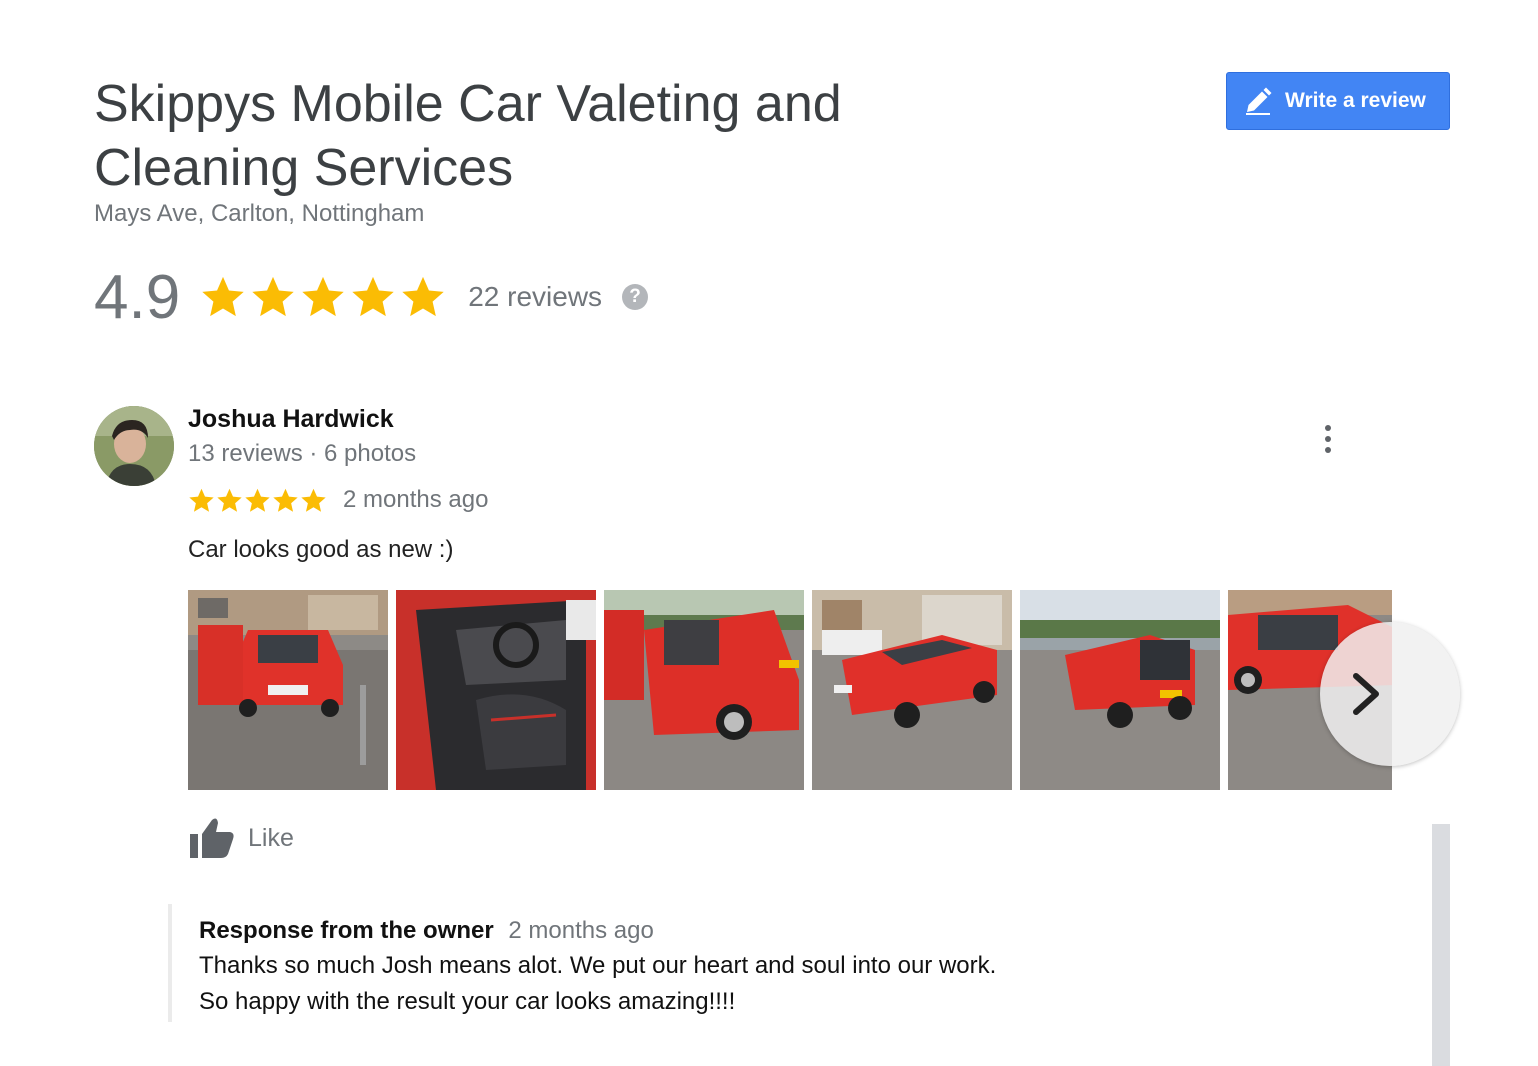  What do you see at coordinates (302, 453) in the screenshot?
I see `reviewer-meta: 13 reviews · 6 photos` at bounding box center [302, 453].